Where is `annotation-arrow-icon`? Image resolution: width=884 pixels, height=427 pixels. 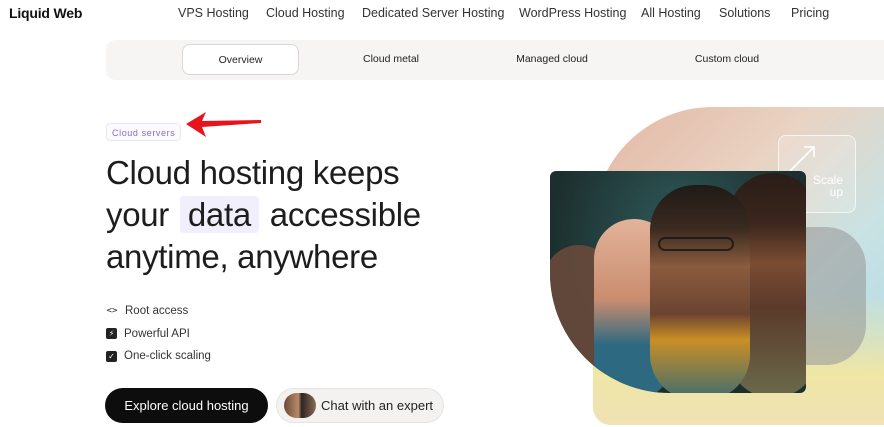 annotation-arrow-icon is located at coordinates (223, 124).